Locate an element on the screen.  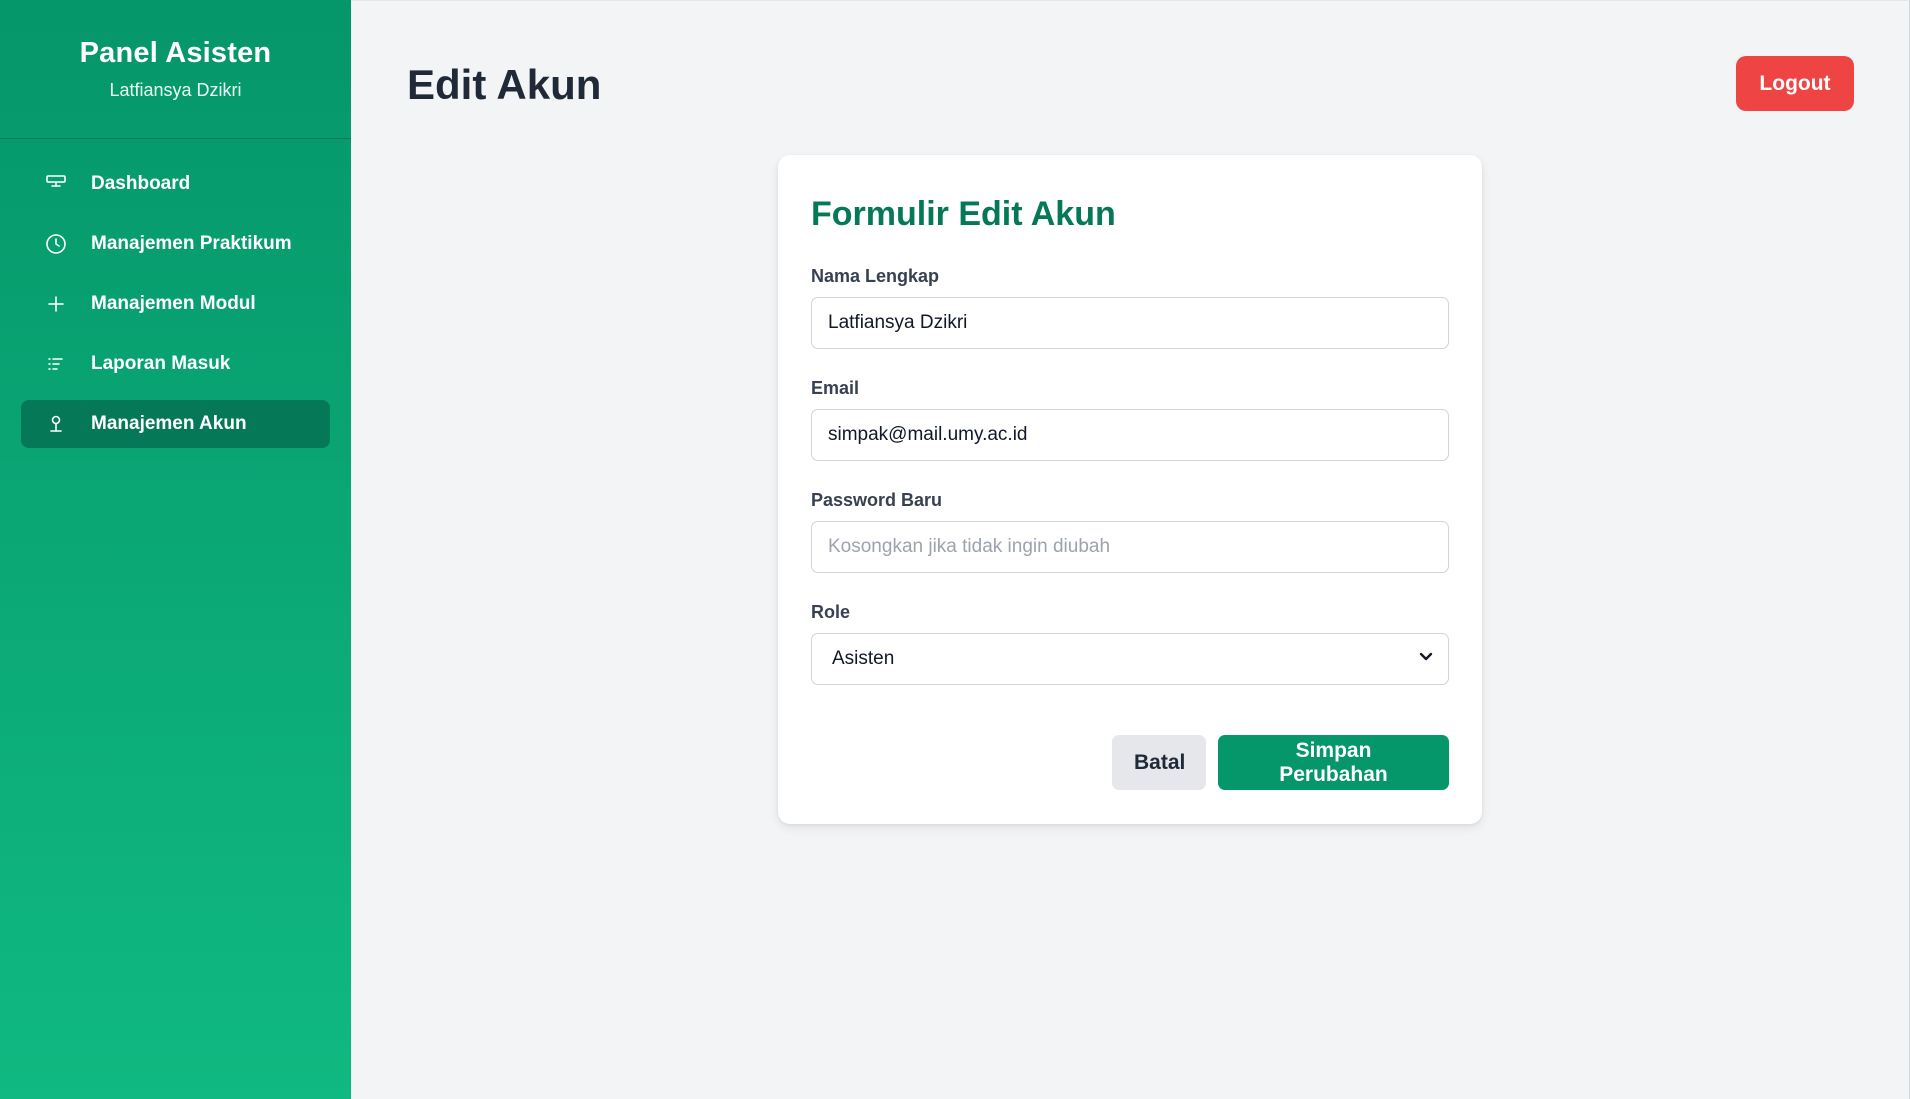
save-changes-button: Simpan Perubahan is located at coordinates (1333, 762).